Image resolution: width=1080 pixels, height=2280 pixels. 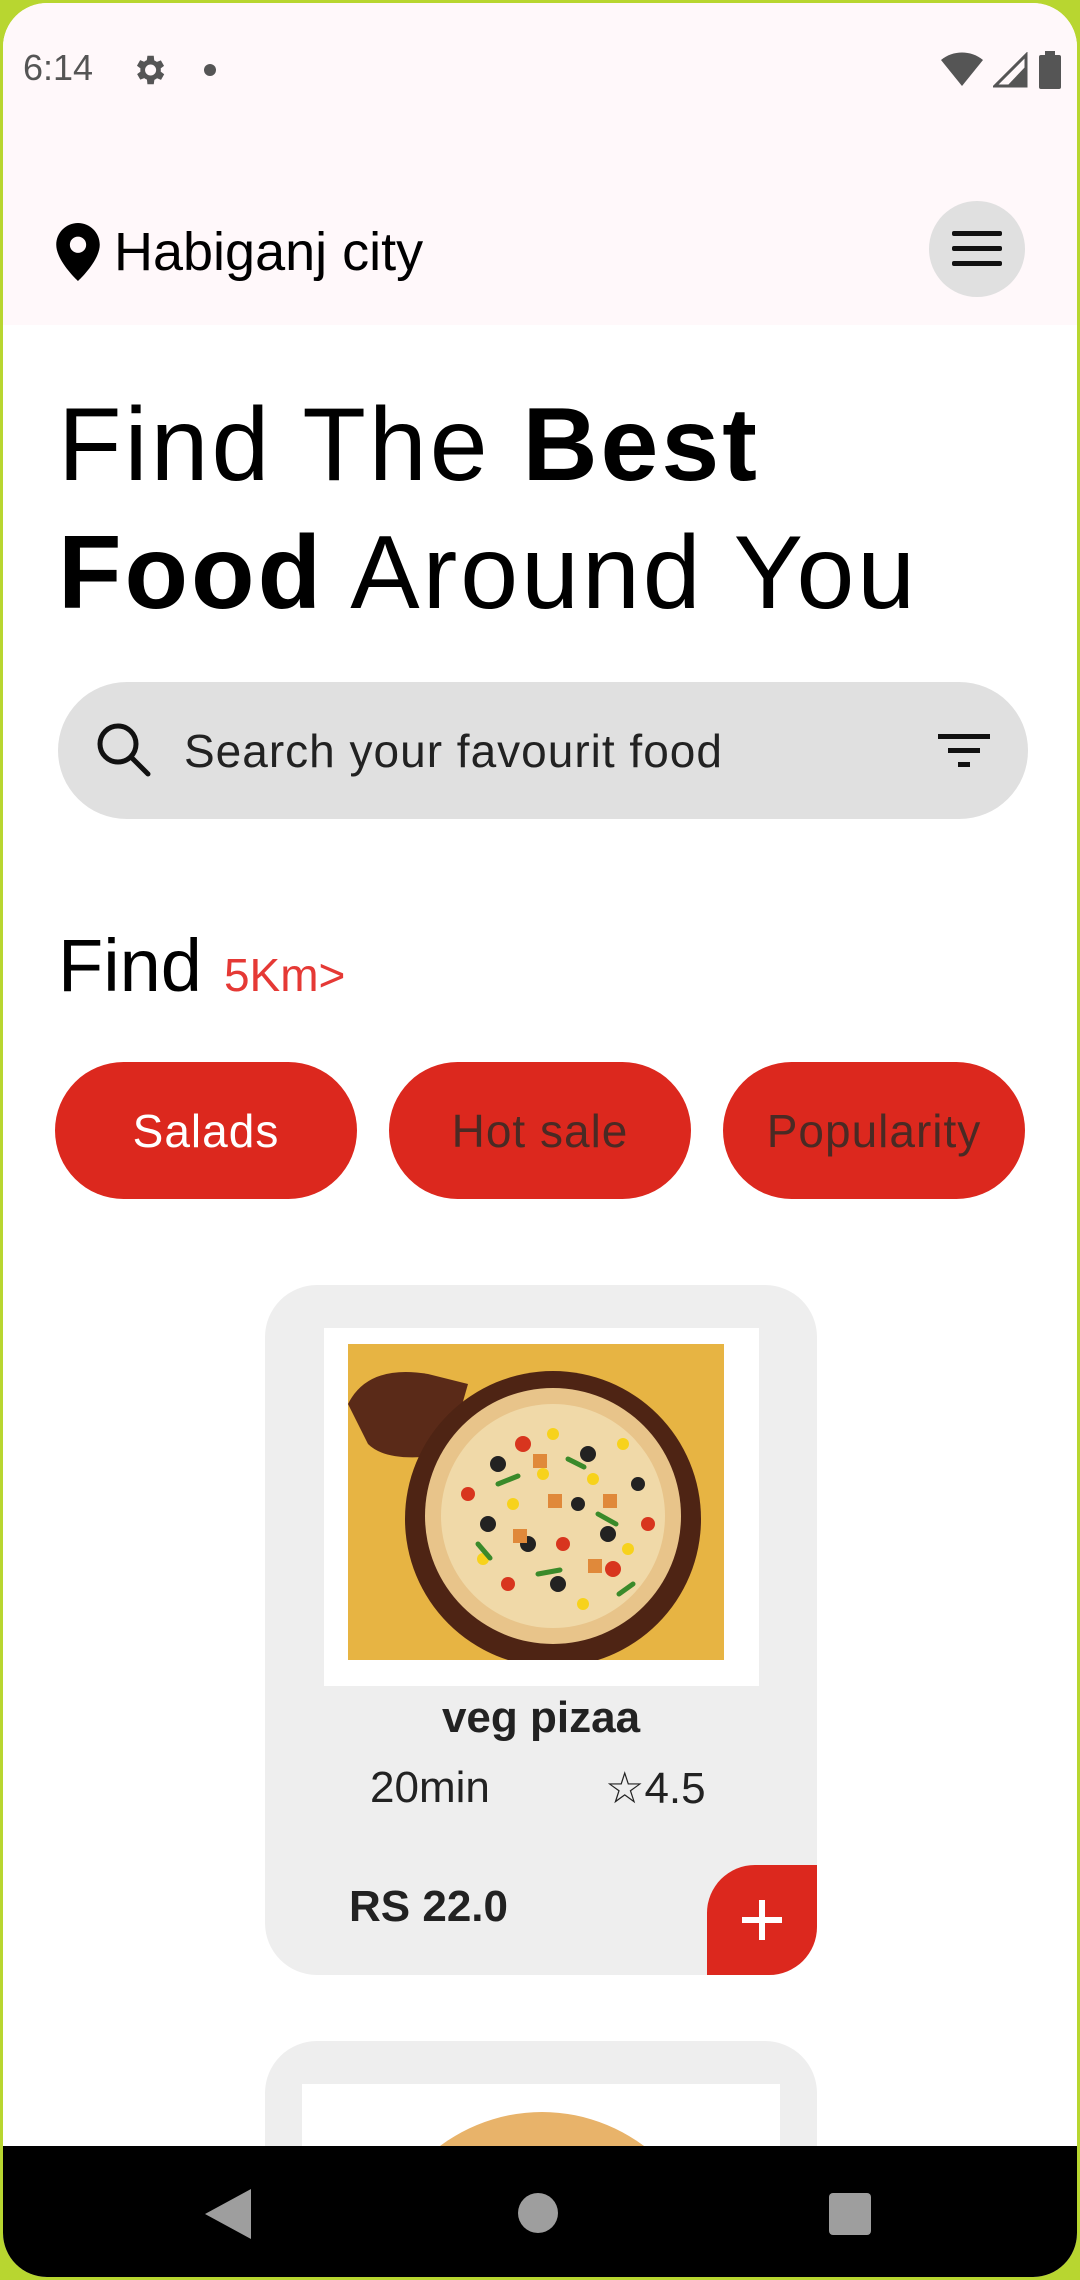 I want to click on dot-icon, so click(x=210, y=70).